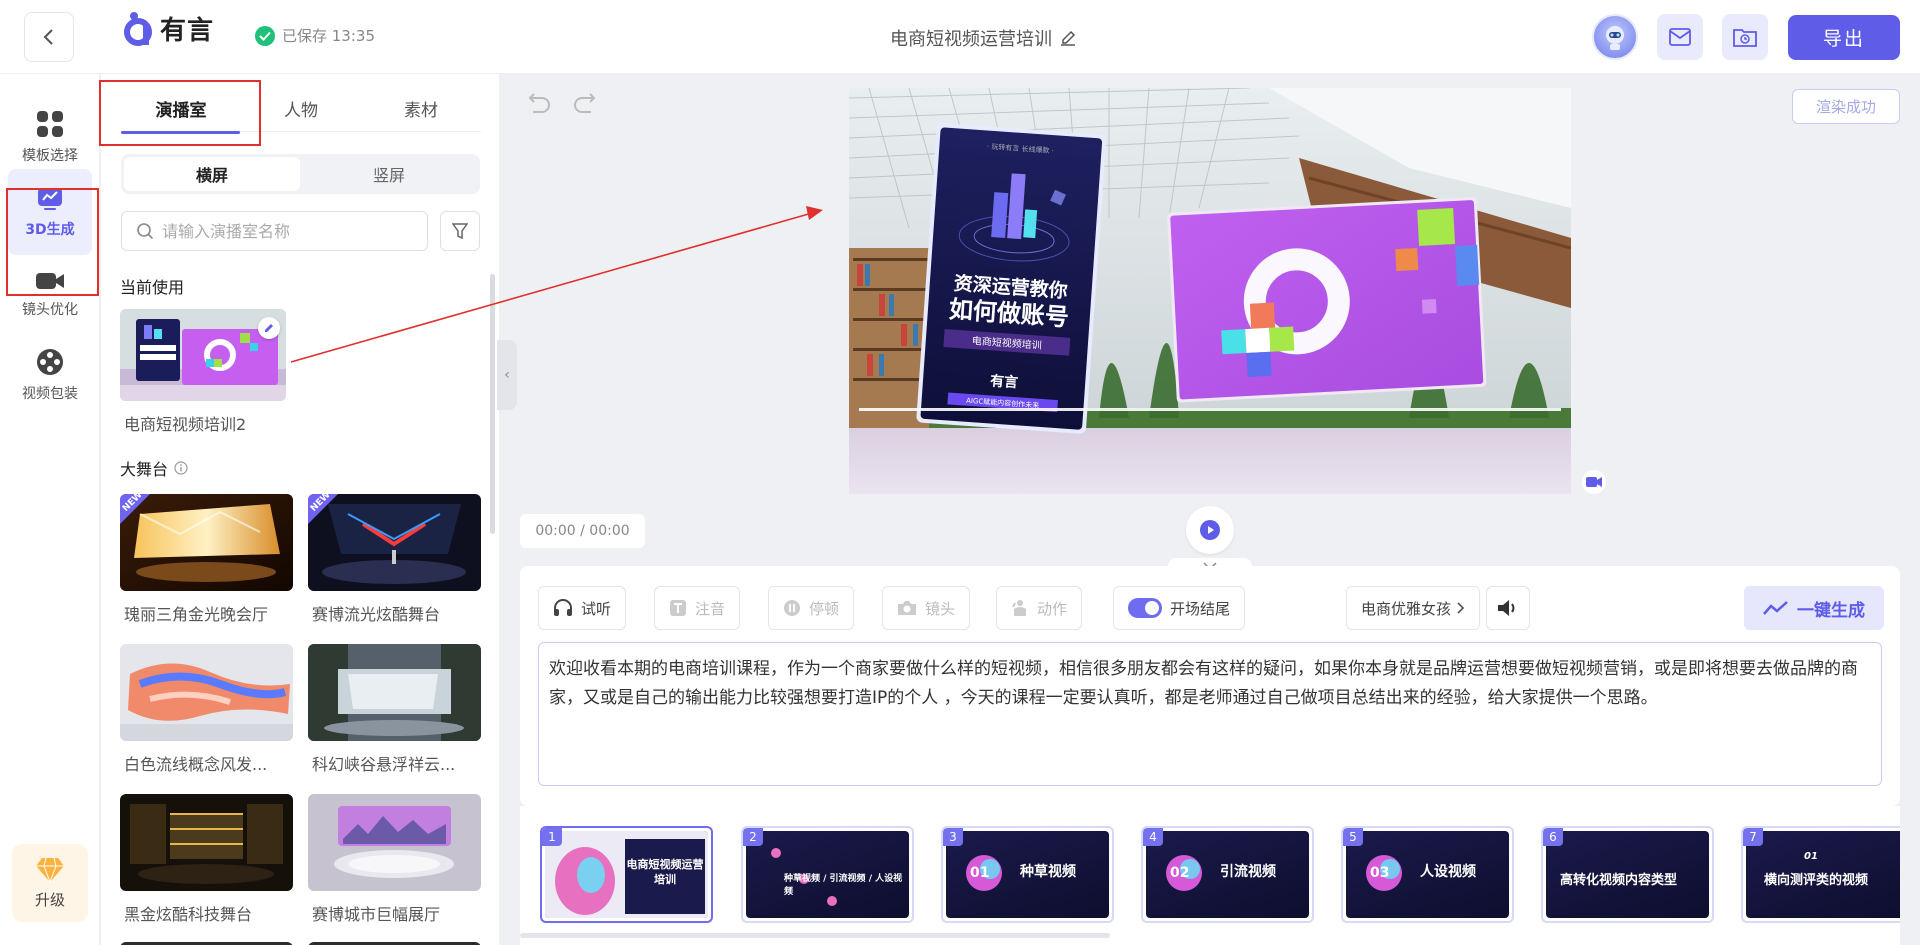  I want to click on logo-icon, so click(138, 29).